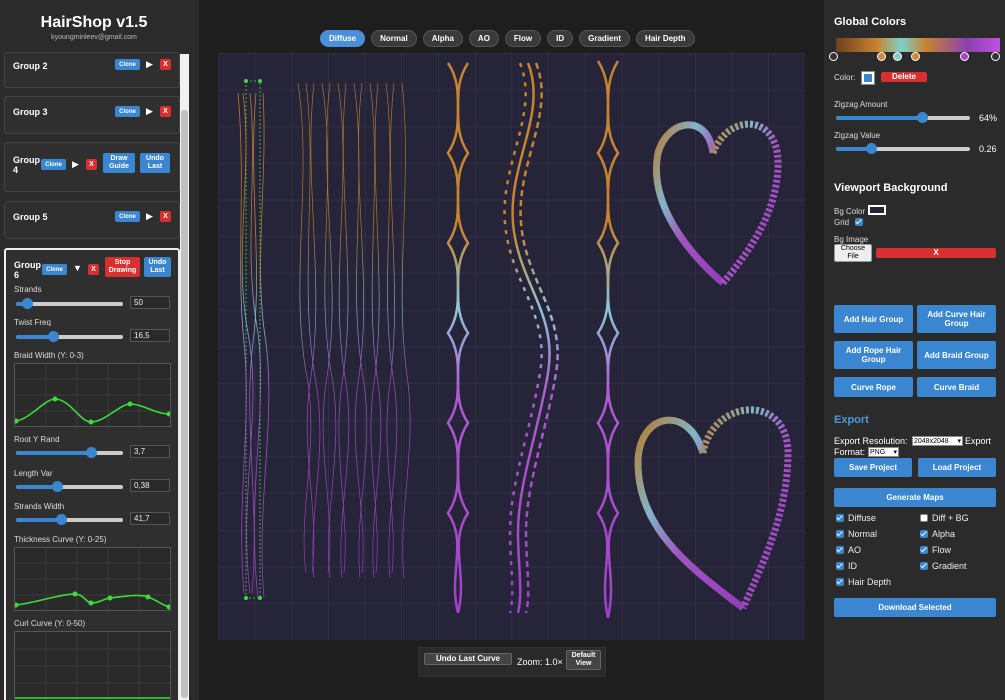  What do you see at coordinates (840, 534) in the screenshot?
I see `normal-checkbox` at bounding box center [840, 534].